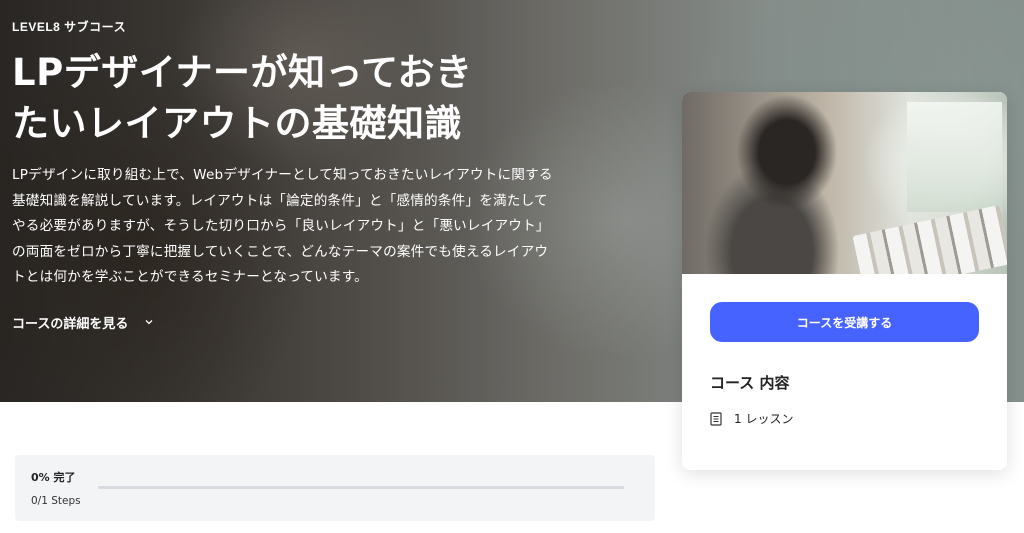 Image resolution: width=1024 pixels, height=533 pixels. What do you see at coordinates (929, 239) in the screenshot?
I see `thumbnail-book` at bounding box center [929, 239].